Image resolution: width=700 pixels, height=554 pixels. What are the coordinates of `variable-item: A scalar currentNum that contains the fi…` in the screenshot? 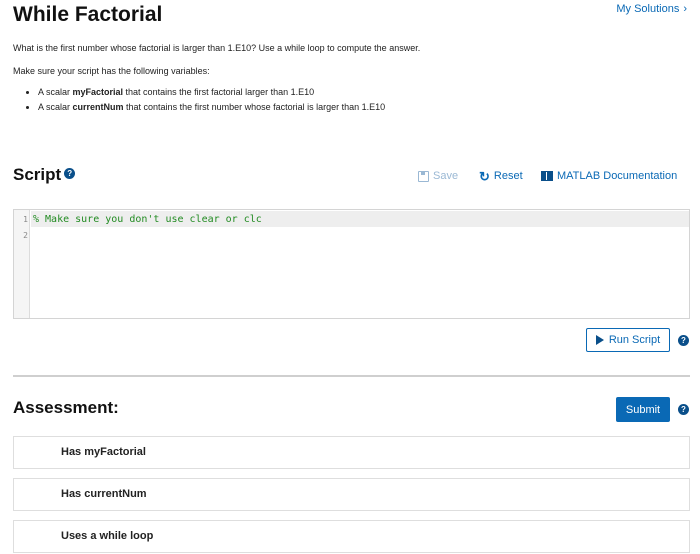 It's located at (205, 109).